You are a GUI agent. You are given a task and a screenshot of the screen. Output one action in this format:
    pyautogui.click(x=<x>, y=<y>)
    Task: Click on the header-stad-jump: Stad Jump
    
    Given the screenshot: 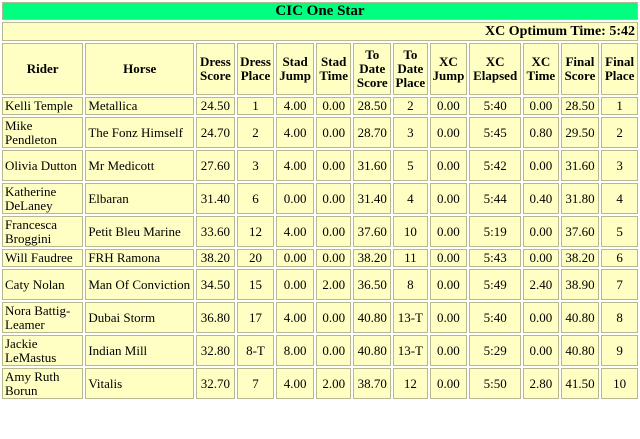 What is the action you would take?
    pyautogui.click(x=295, y=69)
    